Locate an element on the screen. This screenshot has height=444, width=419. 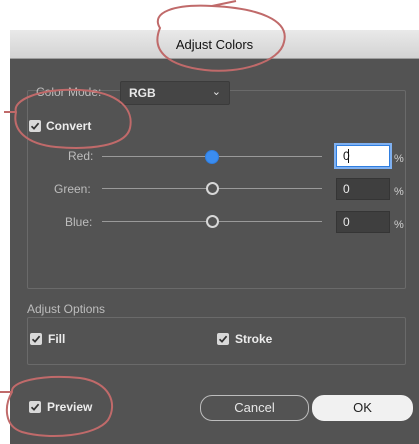
blue-slider-thumb is located at coordinates (212, 221).